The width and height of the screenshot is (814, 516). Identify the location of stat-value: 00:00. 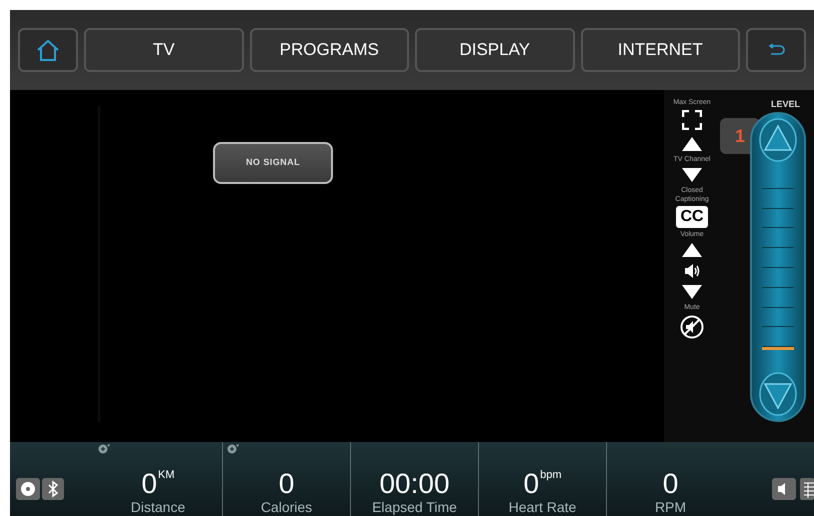
(414, 484).